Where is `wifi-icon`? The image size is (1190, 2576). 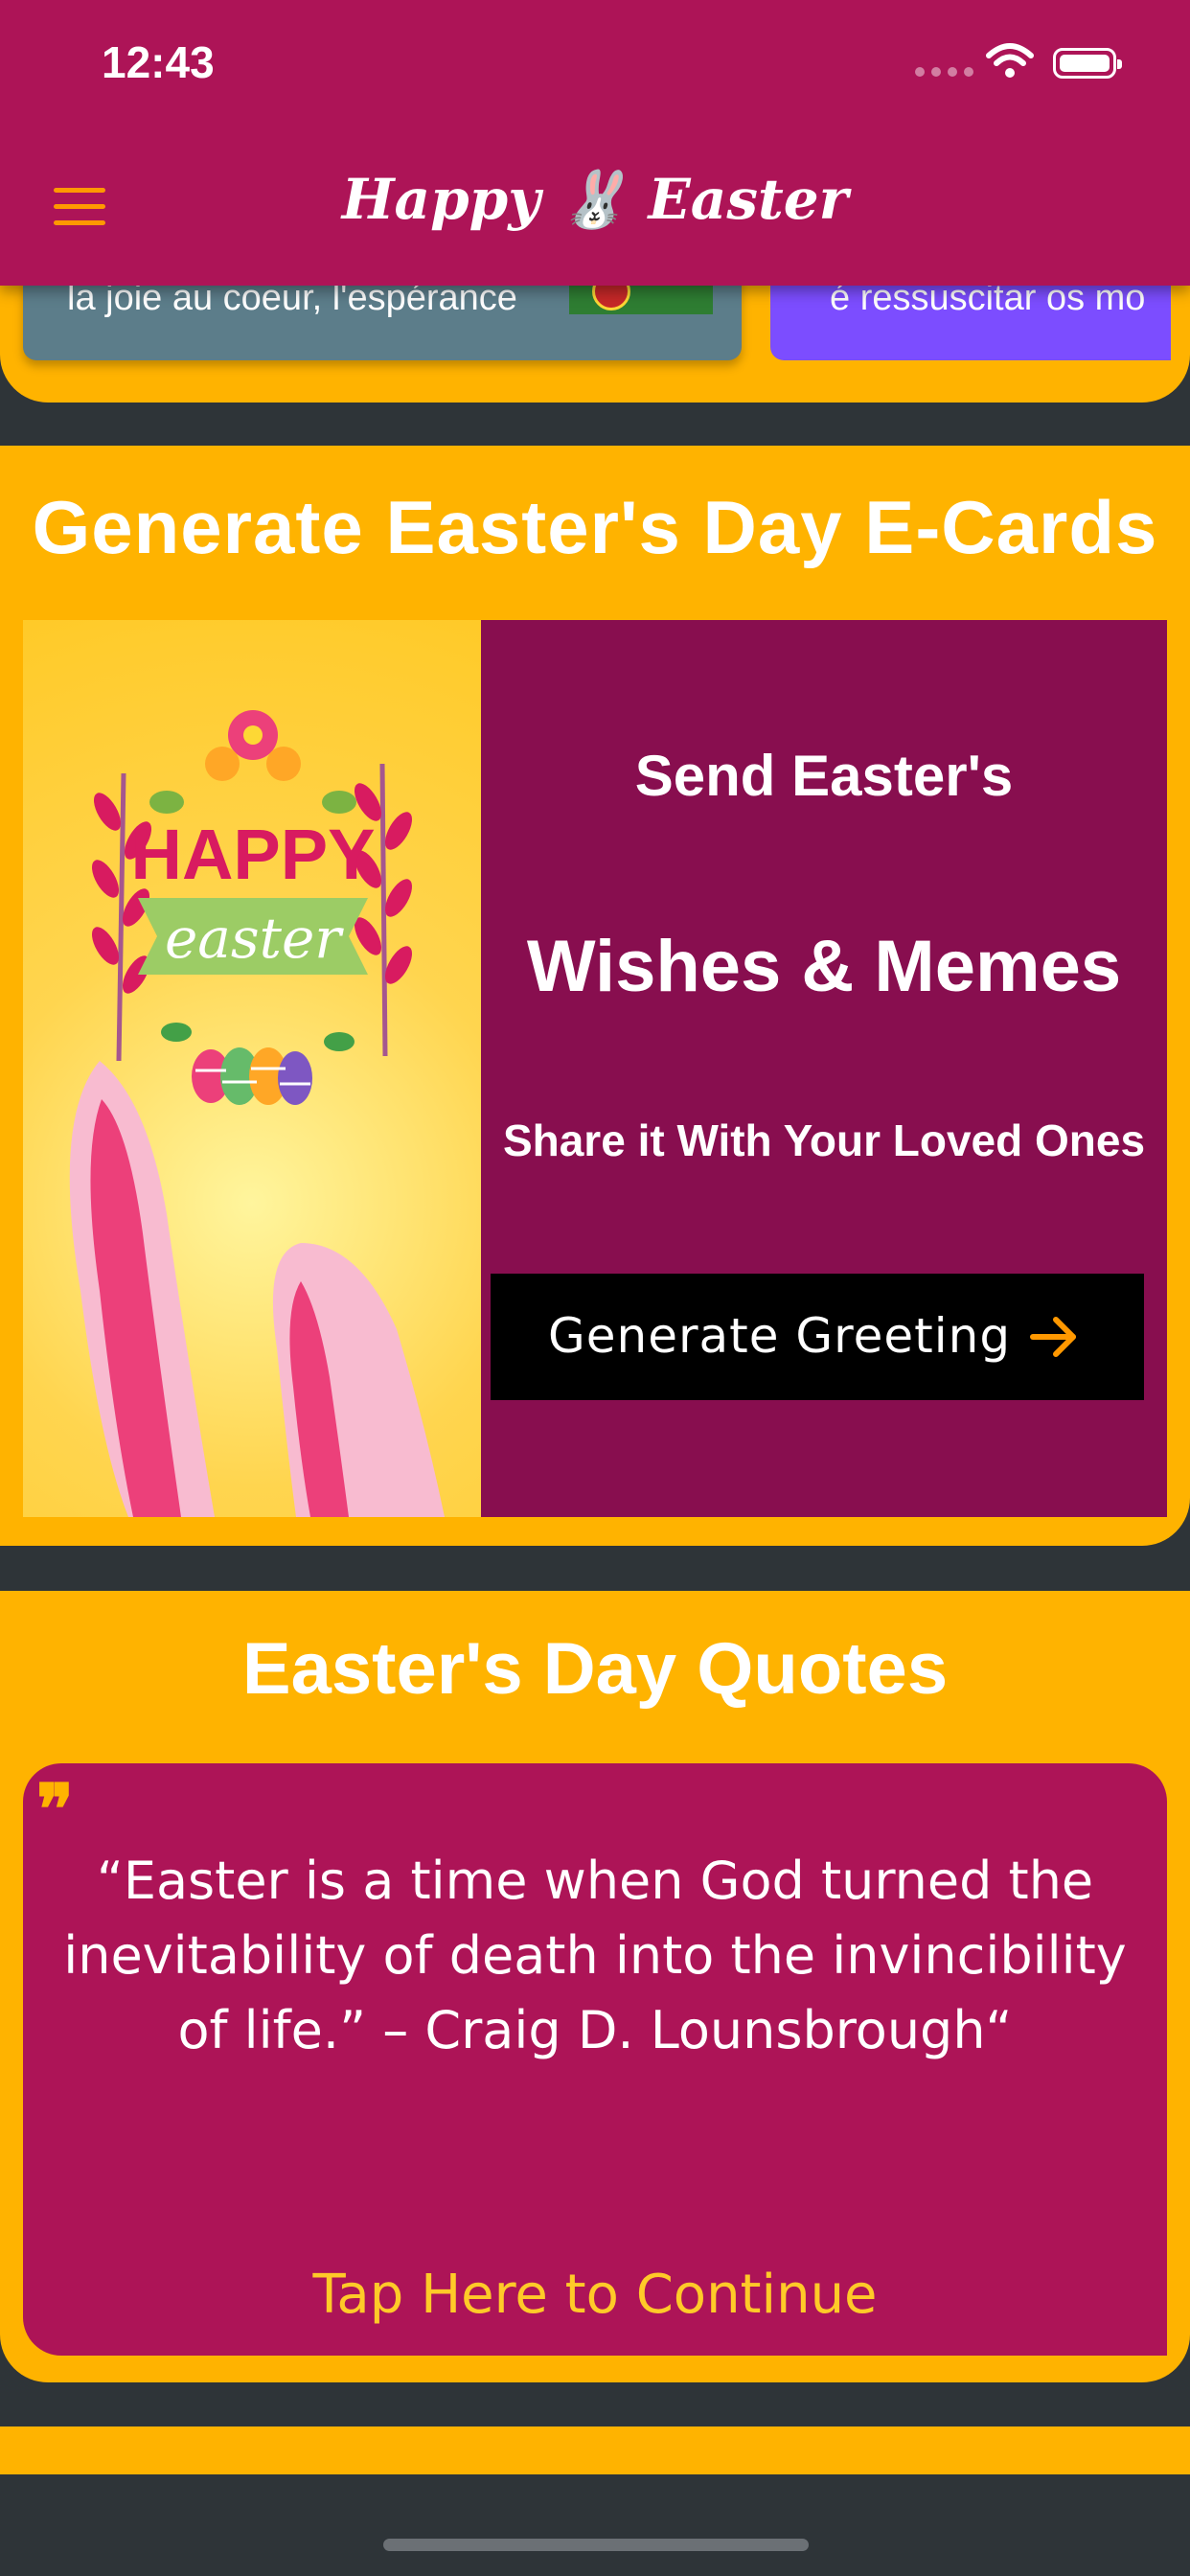 wifi-icon is located at coordinates (1010, 60).